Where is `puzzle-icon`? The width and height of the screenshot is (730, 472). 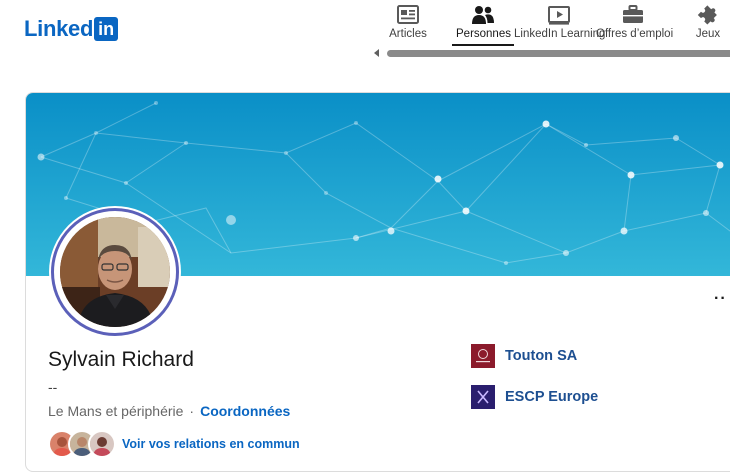
puzzle-icon is located at coordinates (707, 15).